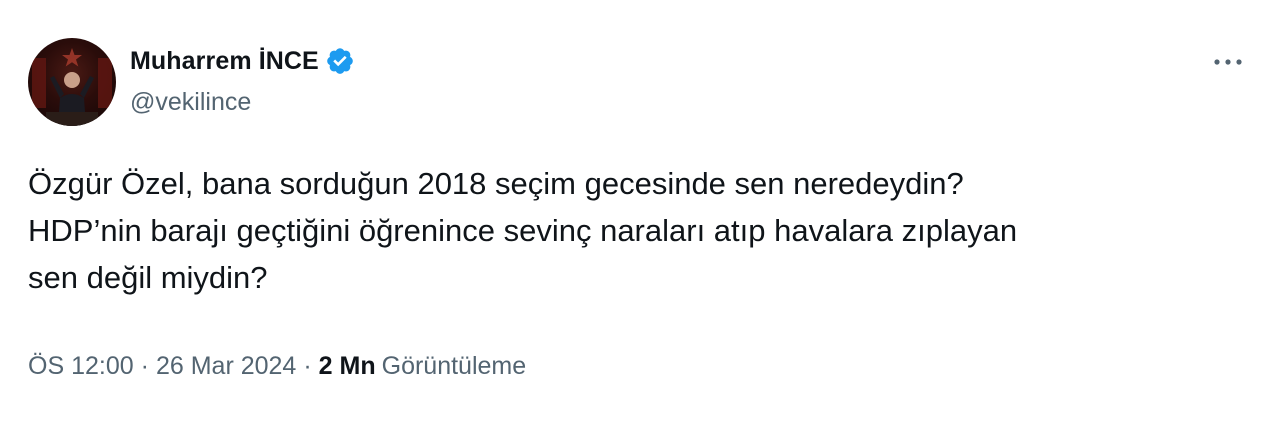  Describe the element at coordinates (72, 87) in the screenshot. I see `avatar-image` at that location.